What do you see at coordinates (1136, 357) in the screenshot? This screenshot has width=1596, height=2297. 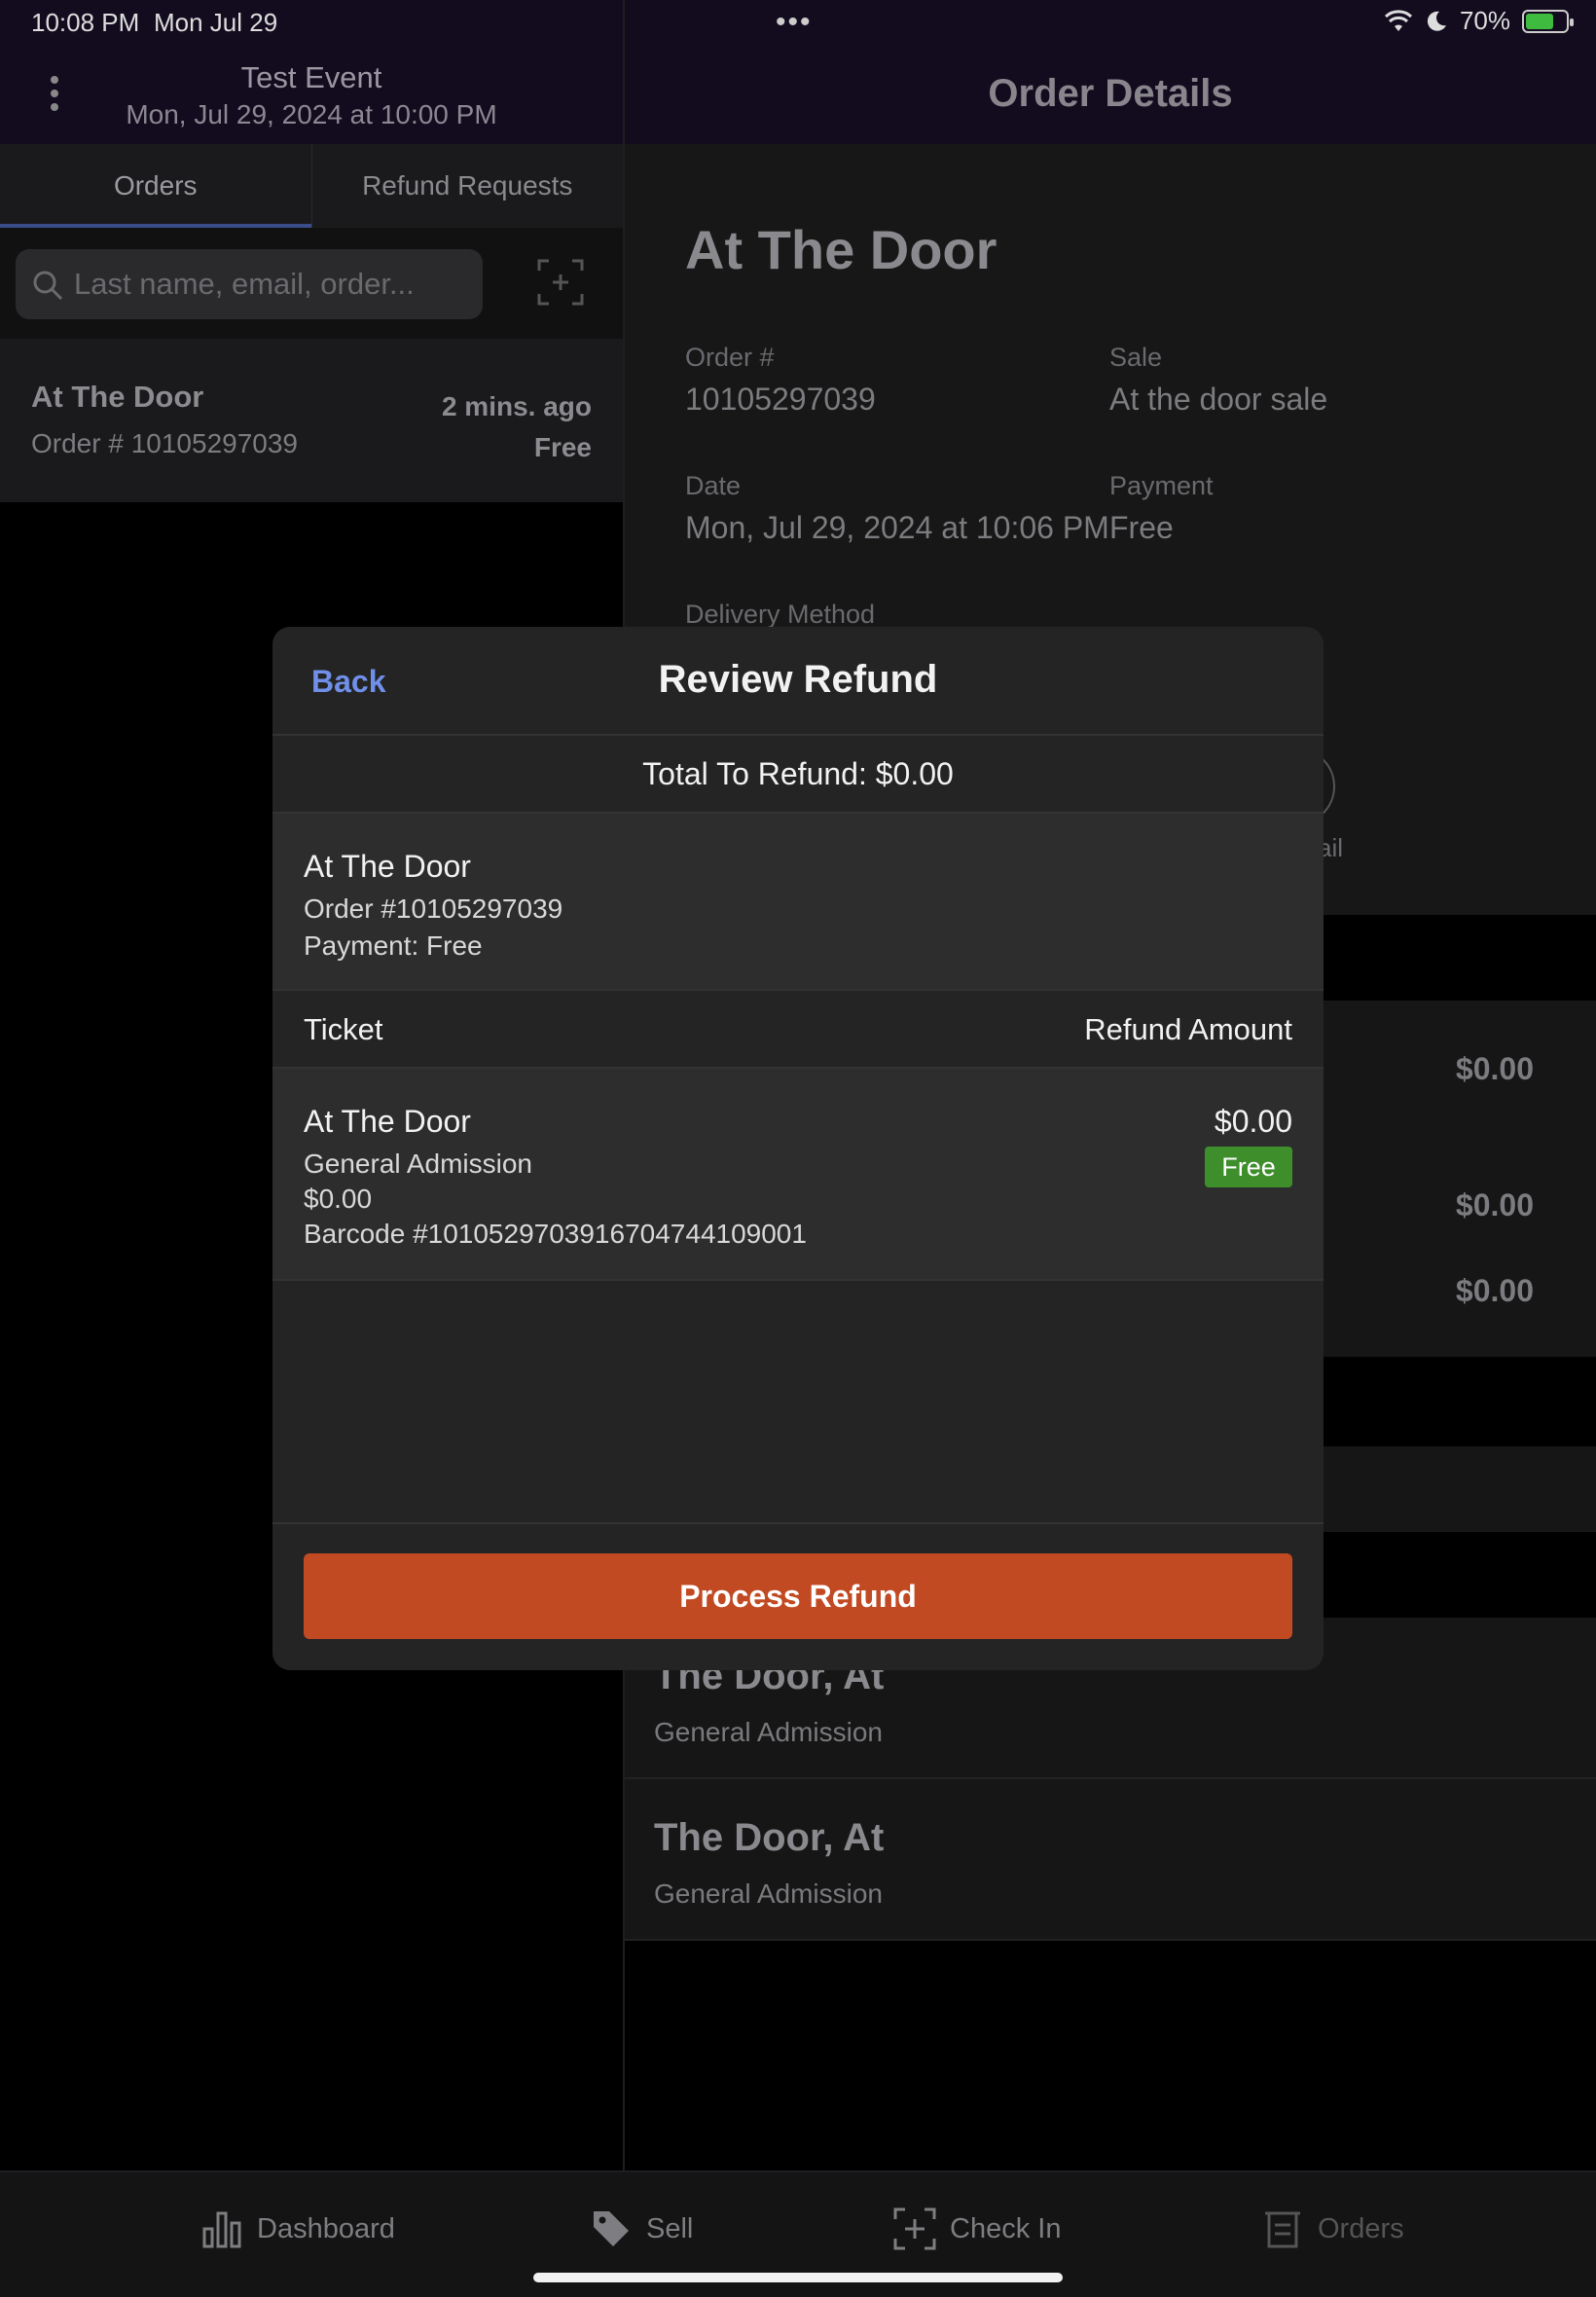 I see `sale-label: Sale` at bounding box center [1136, 357].